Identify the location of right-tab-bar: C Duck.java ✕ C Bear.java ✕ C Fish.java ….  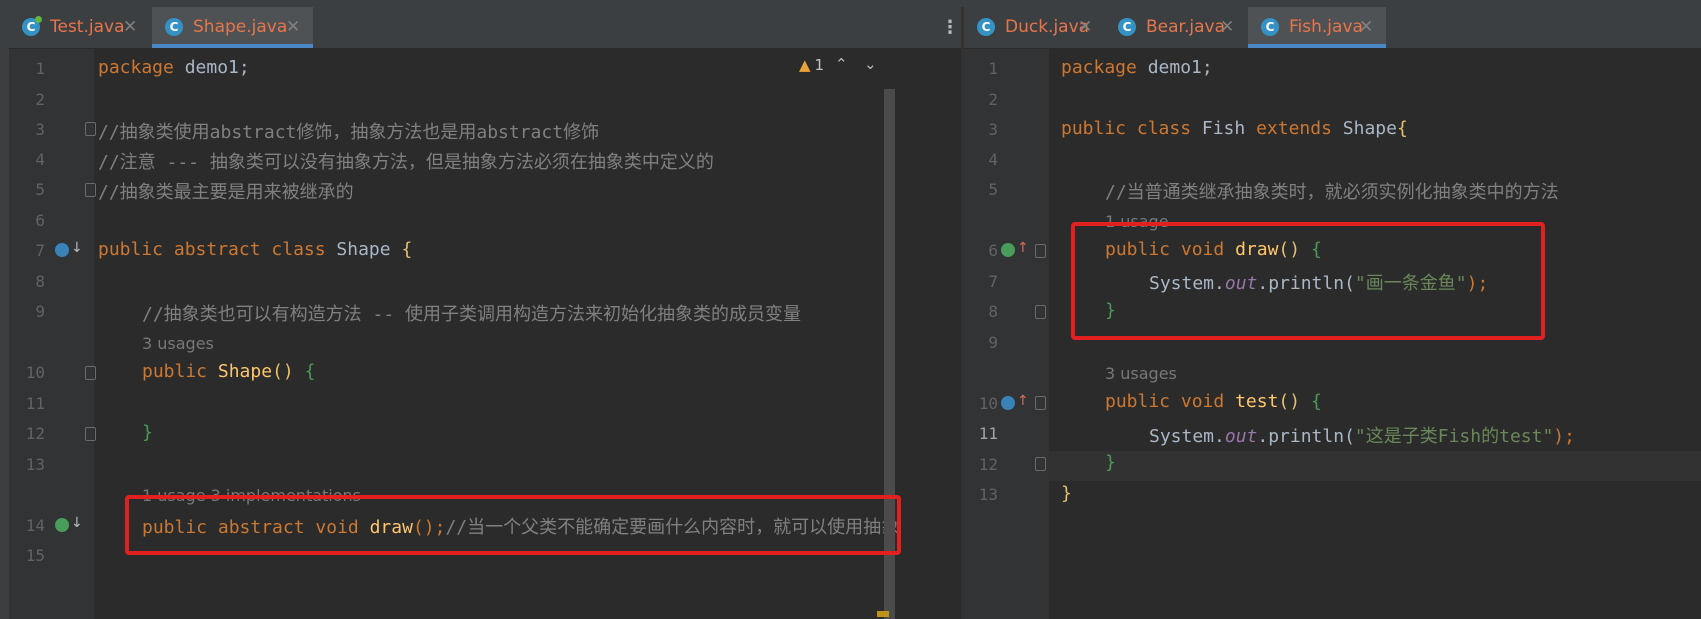
(1332, 28).